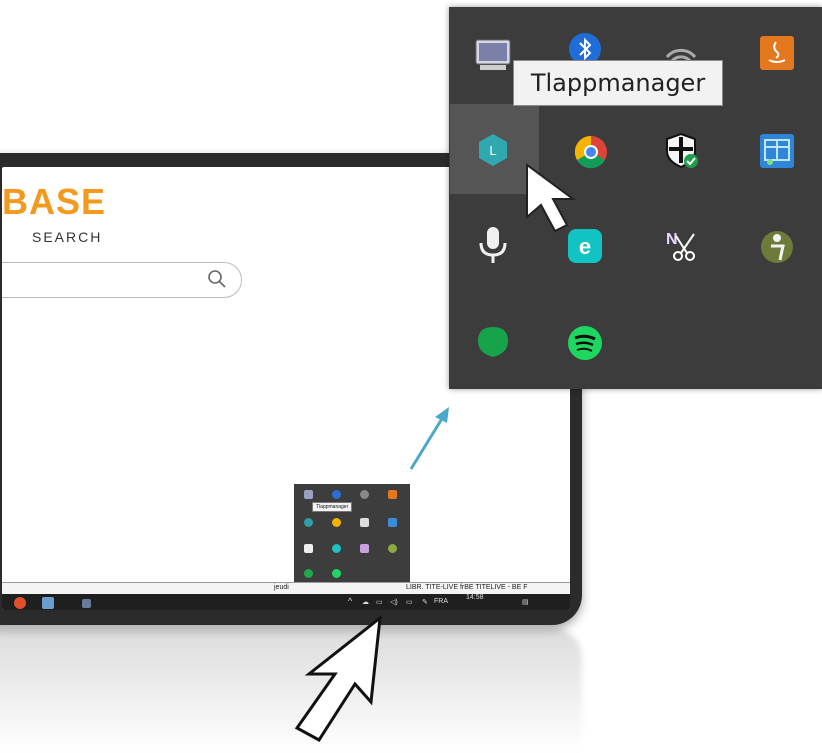 The width and height of the screenshot is (822, 753). What do you see at coordinates (338, 678) in the screenshot?
I see `large-pointer-arrow-icon` at bounding box center [338, 678].